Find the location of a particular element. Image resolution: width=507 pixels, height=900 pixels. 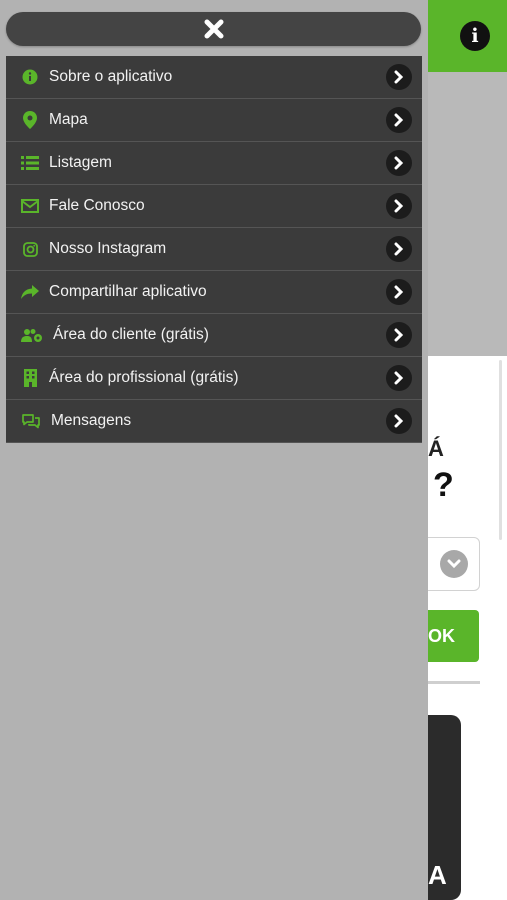

share-icon is located at coordinates (30, 292).